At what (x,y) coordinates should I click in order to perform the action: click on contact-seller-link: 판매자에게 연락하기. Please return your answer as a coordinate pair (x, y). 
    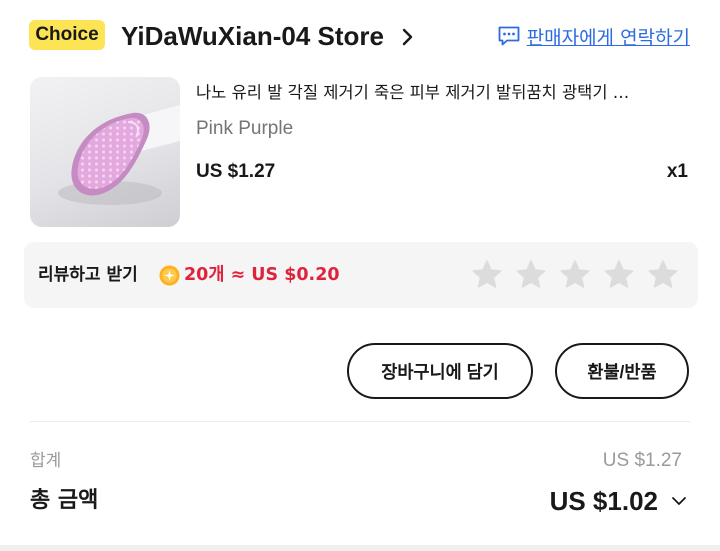
    Looking at the image, I should click on (593, 36).